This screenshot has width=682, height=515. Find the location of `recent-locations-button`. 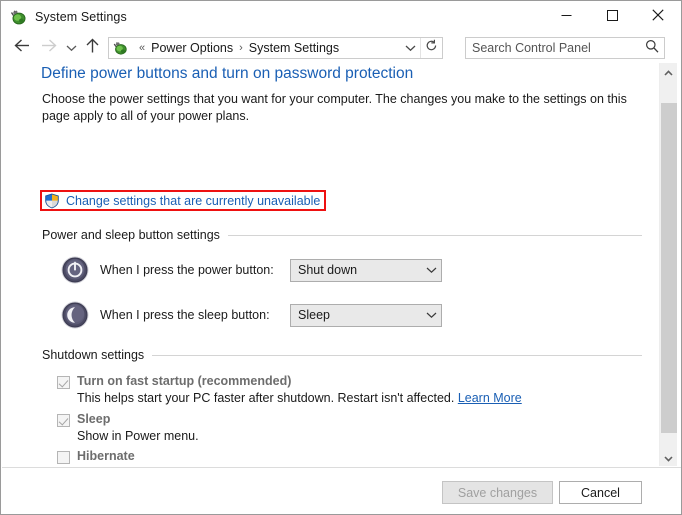

recent-locations-button is located at coordinates (71, 48).